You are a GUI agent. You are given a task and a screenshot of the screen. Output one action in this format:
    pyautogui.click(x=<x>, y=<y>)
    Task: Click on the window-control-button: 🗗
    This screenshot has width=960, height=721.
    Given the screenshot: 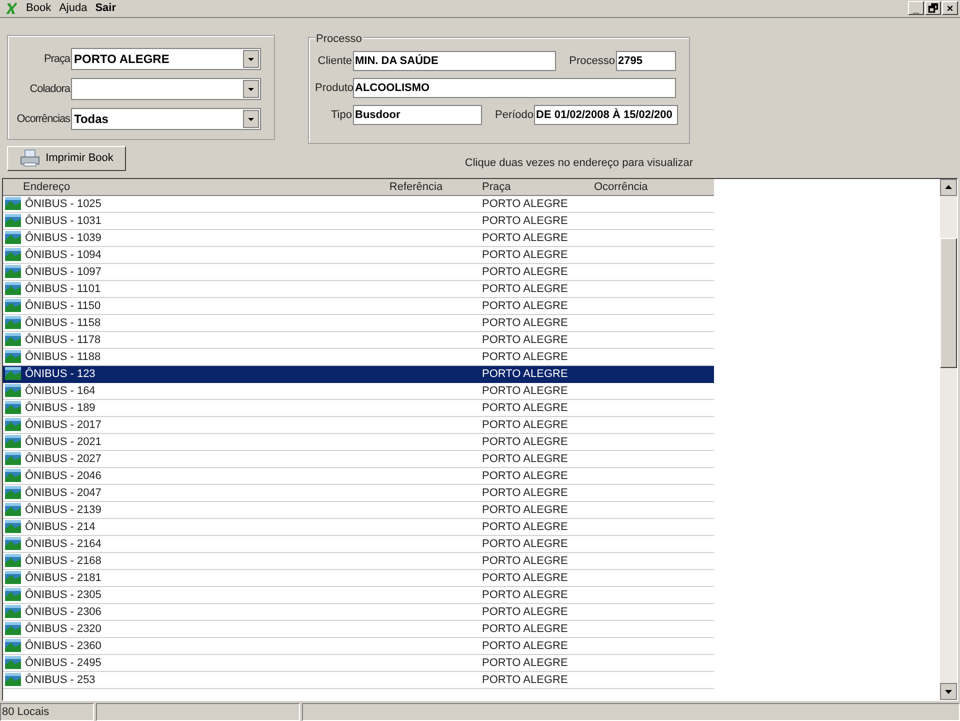 What is the action you would take?
    pyautogui.click(x=933, y=8)
    